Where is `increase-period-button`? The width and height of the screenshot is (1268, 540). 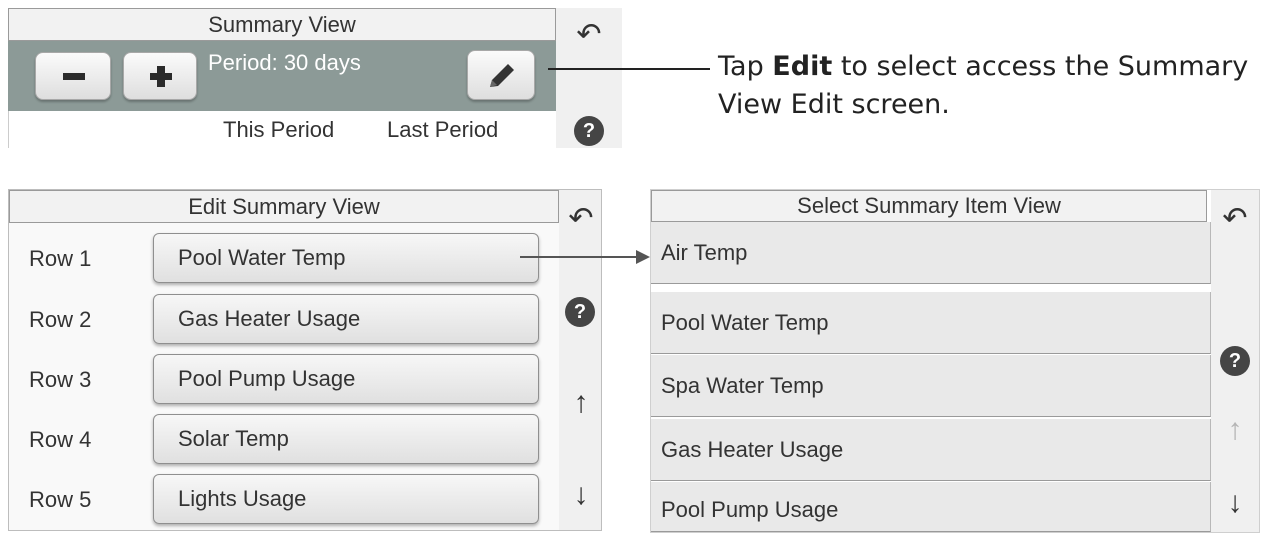
increase-period-button is located at coordinates (160, 76).